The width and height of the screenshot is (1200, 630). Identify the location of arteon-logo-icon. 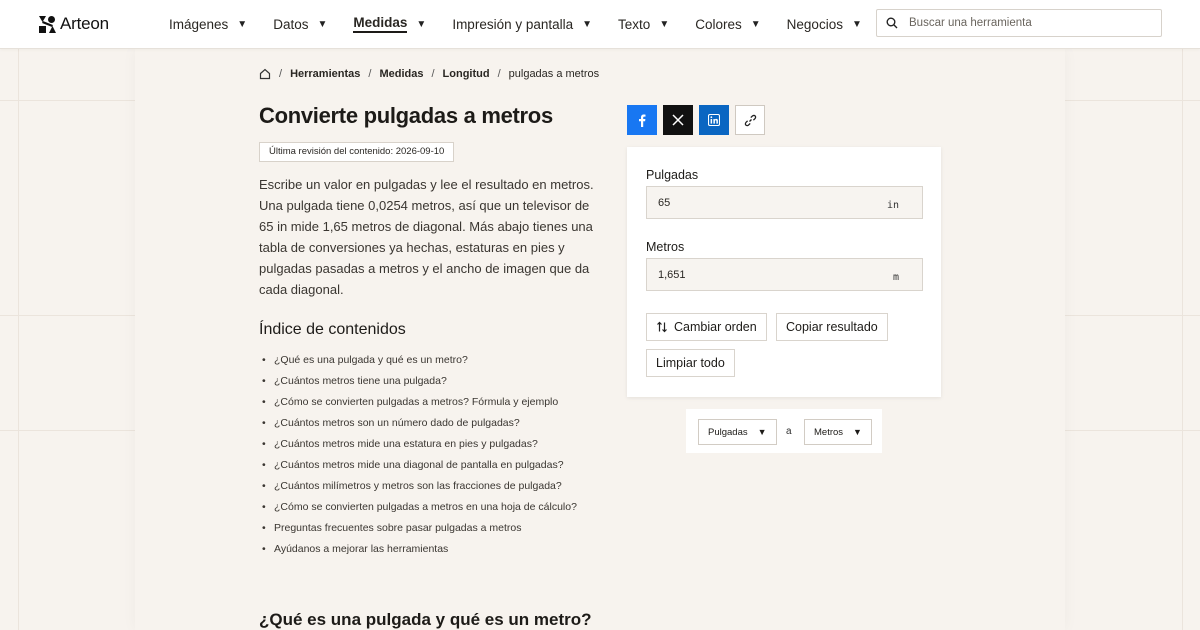
(47, 24).